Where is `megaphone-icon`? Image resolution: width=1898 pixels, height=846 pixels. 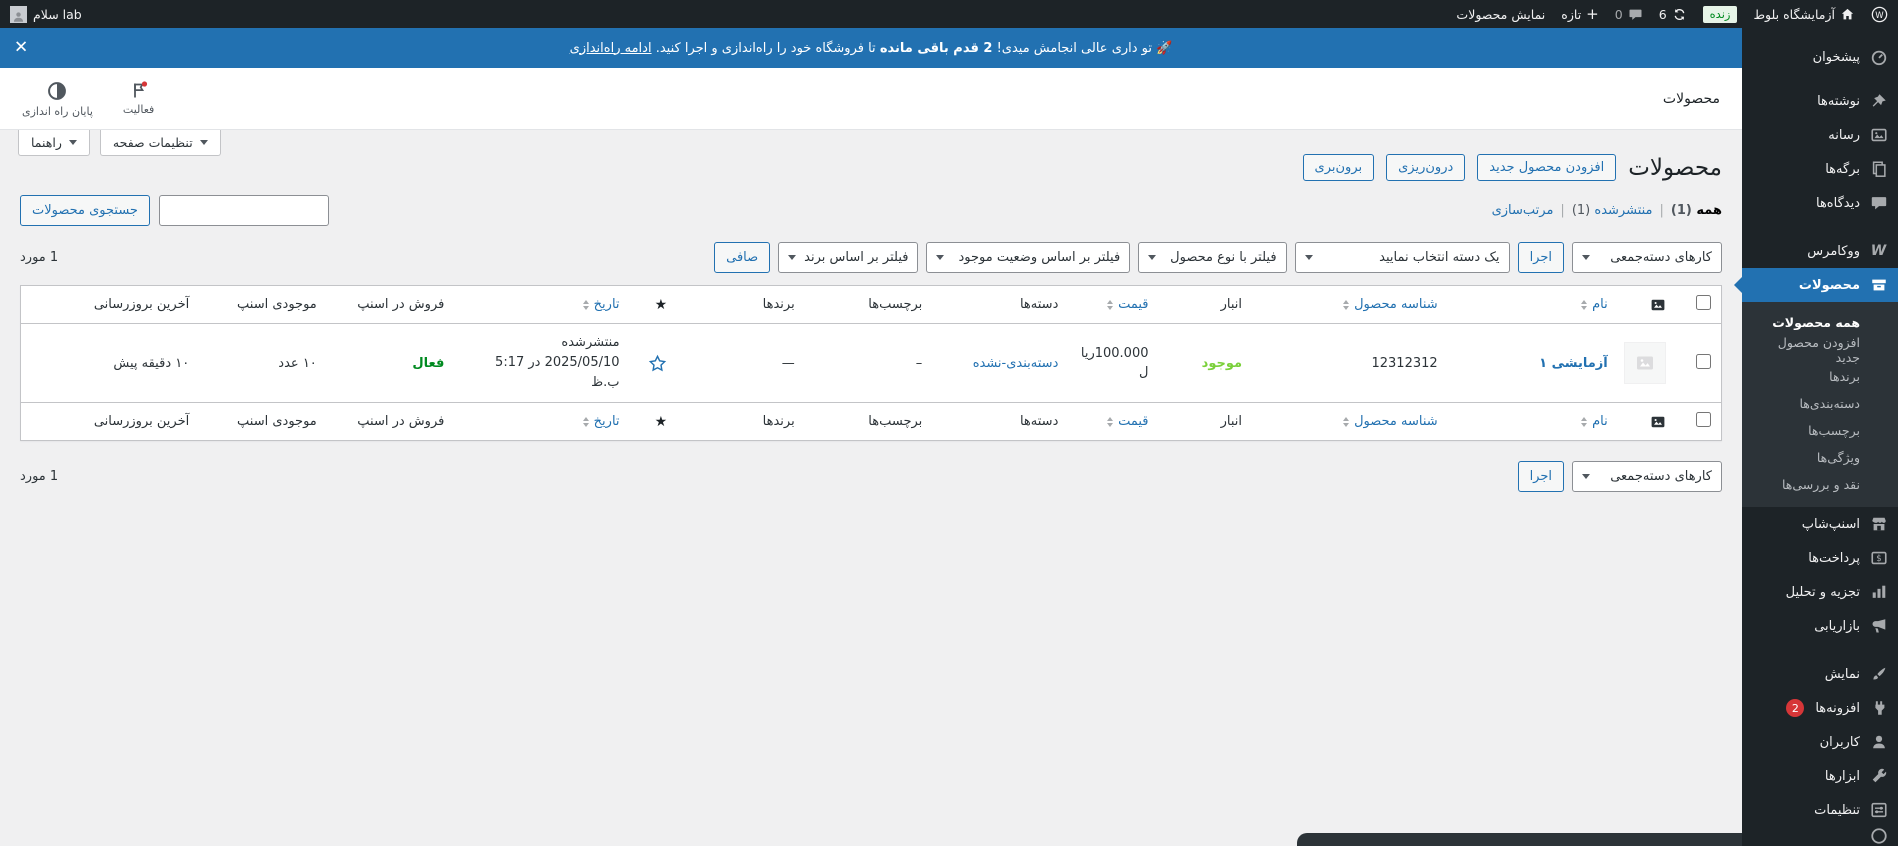 megaphone-icon is located at coordinates (1878, 626).